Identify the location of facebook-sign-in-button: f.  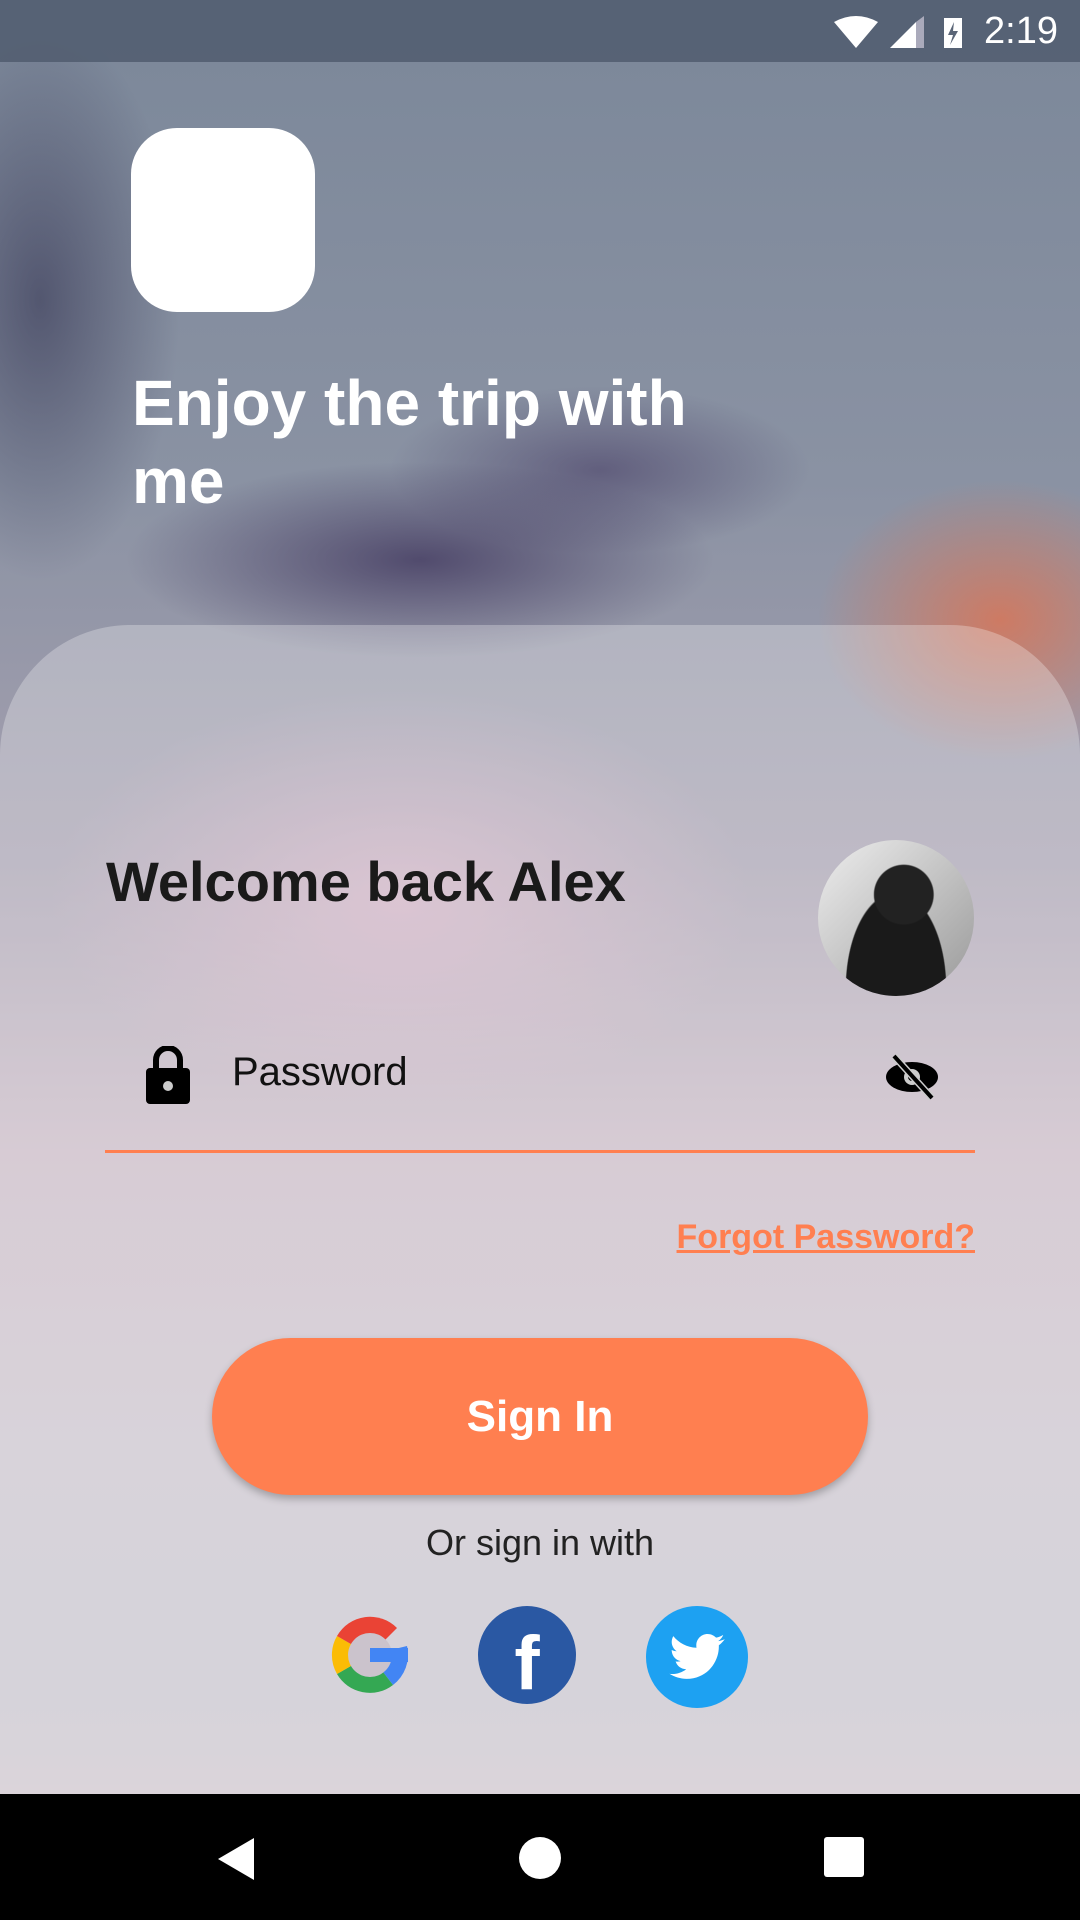
(527, 1656).